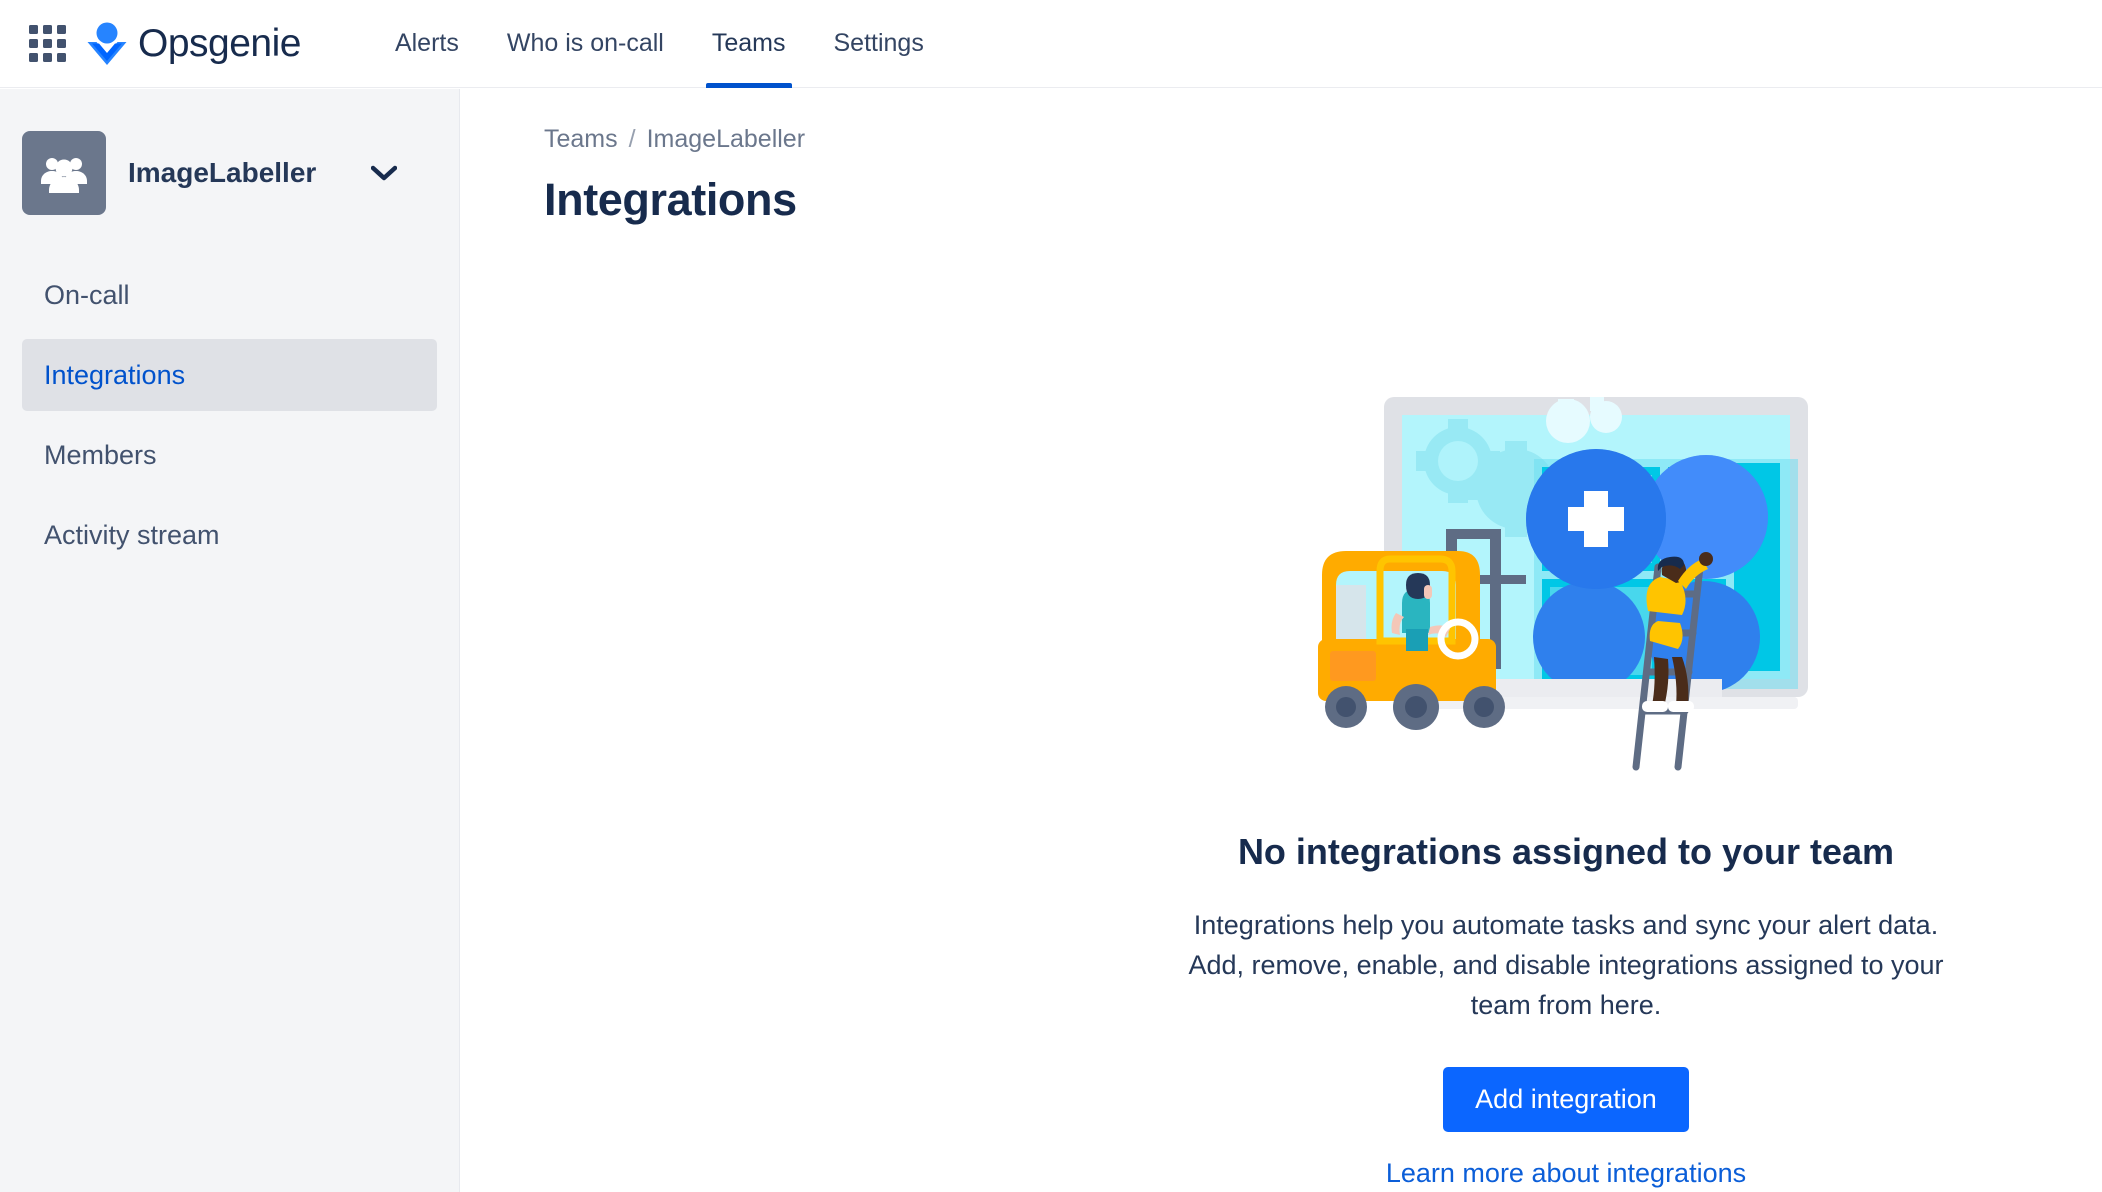 This screenshot has height=1192, width=2102. Describe the element at coordinates (384, 173) in the screenshot. I see `chevron-down-icon` at that location.